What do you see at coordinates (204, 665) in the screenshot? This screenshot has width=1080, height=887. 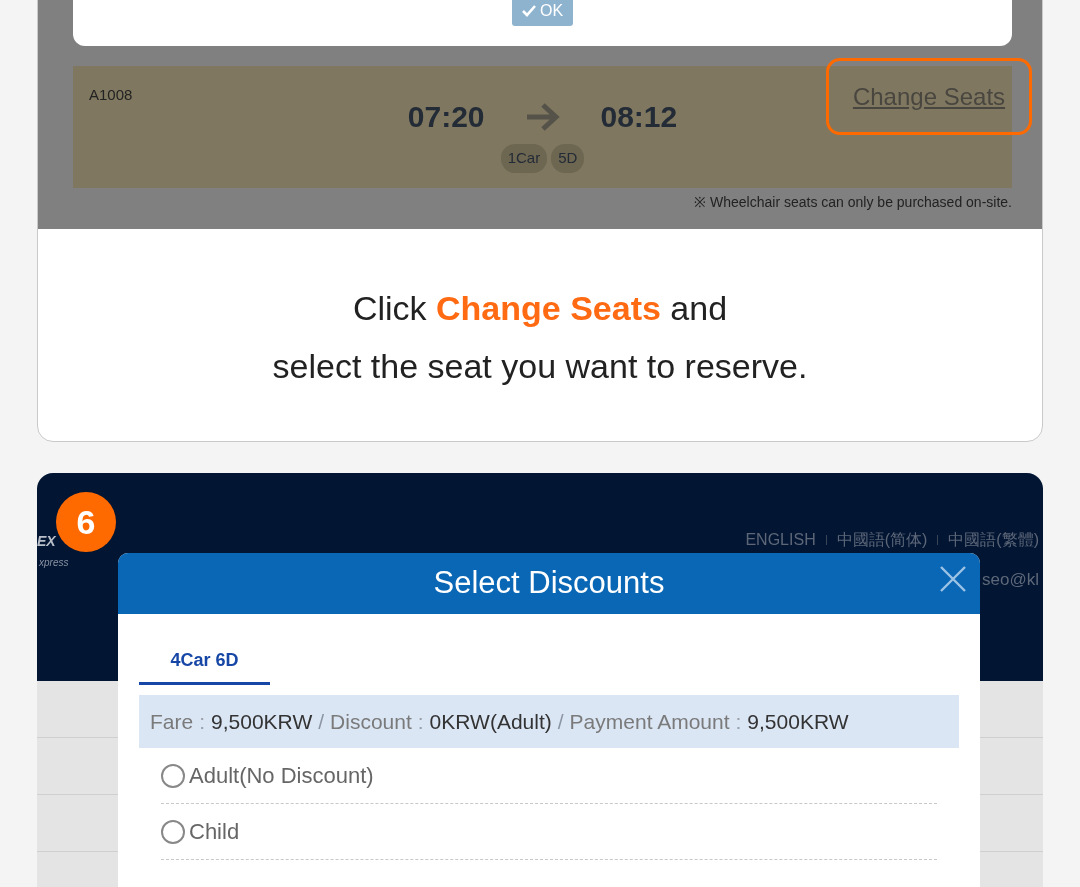 I see `seat-tab: 4Car 6D` at bounding box center [204, 665].